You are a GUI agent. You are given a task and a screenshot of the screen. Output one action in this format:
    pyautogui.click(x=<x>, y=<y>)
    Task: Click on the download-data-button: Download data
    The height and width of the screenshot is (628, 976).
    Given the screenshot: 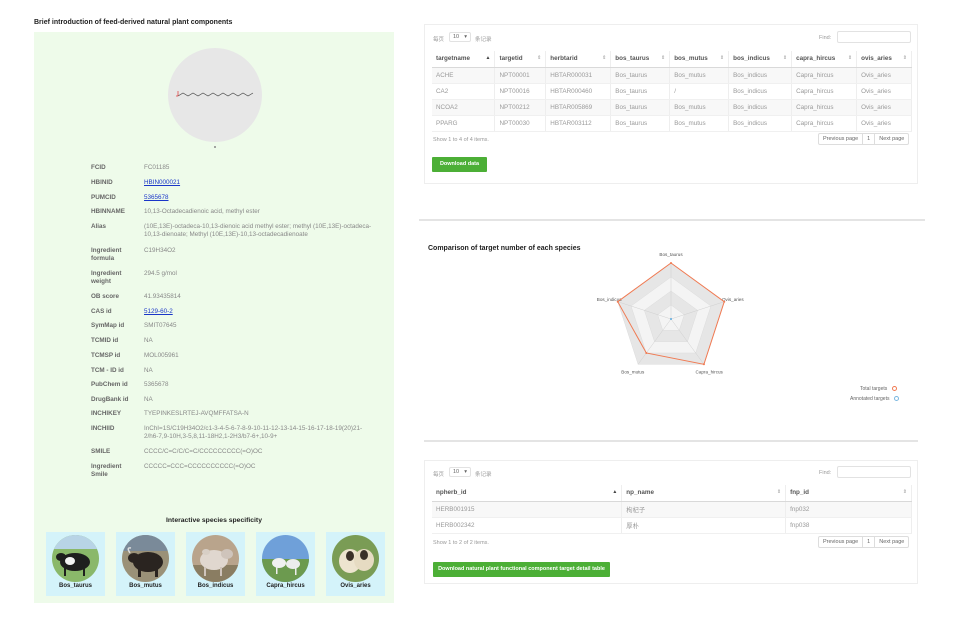 What is the action you would take?
    pyautogui.click(x=459, y=164)
    